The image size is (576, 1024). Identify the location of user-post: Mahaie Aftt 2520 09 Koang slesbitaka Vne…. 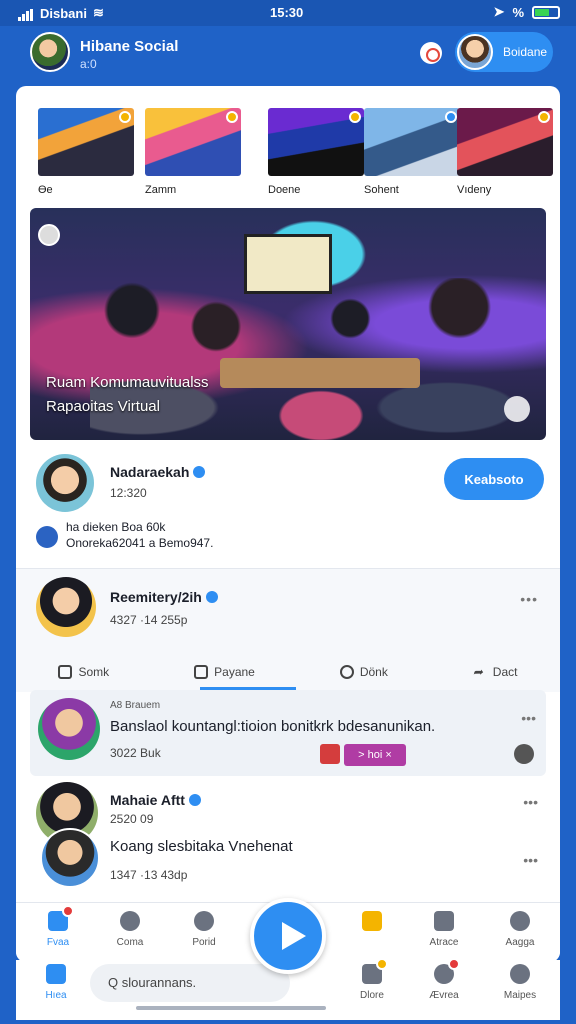
(288, 842).